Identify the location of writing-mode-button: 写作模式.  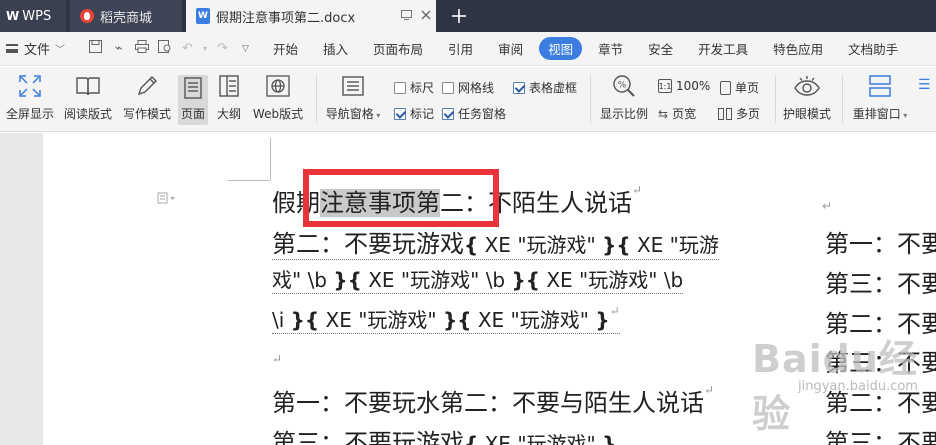
(147, 97).